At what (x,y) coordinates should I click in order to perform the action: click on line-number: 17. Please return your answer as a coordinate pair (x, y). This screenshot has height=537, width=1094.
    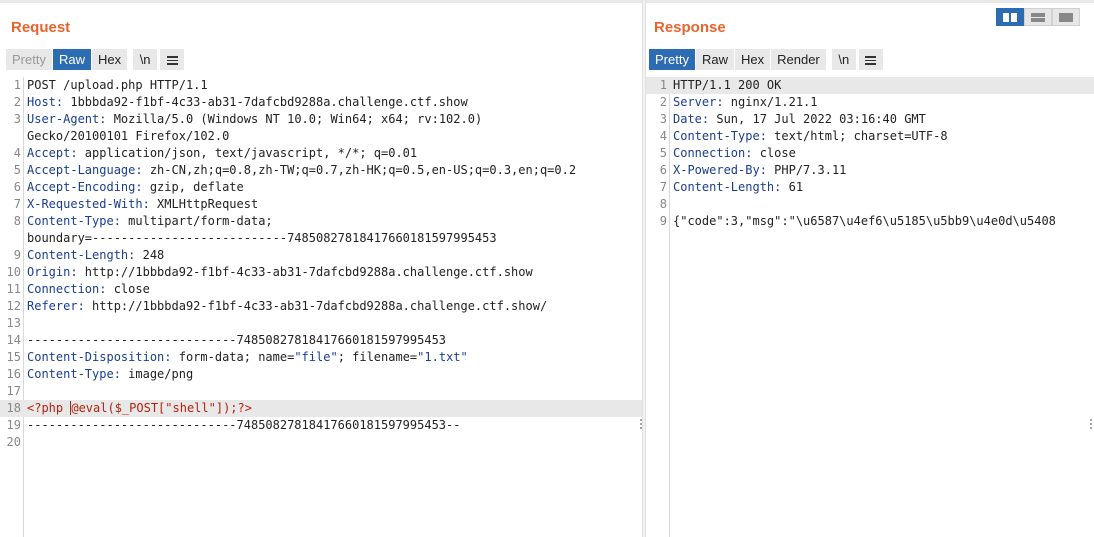
    Looking at the image, I should click on (13, 391).